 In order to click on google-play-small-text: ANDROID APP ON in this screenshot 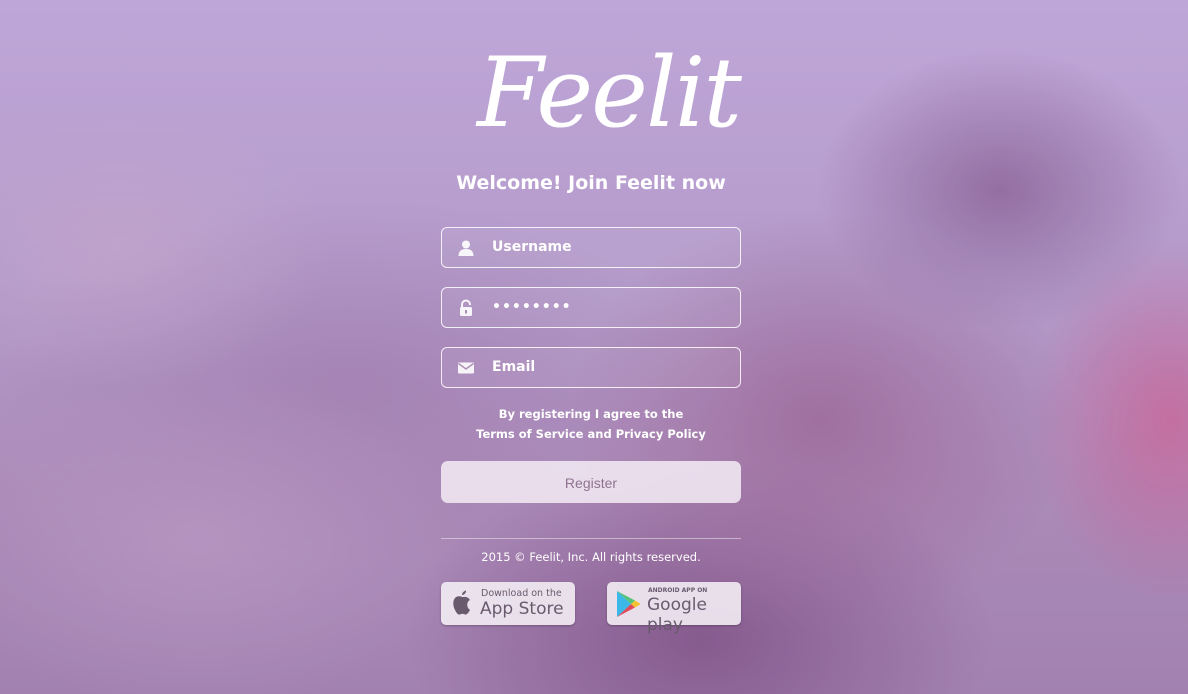, I will do `click(678, 590)`.